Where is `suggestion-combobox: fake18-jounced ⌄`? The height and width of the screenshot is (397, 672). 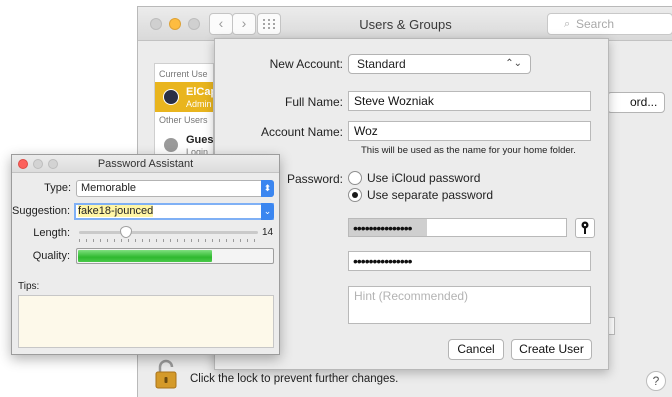 suggestion-combobox: fake18-jounced ⌄ is located at coordinates (174, 211).